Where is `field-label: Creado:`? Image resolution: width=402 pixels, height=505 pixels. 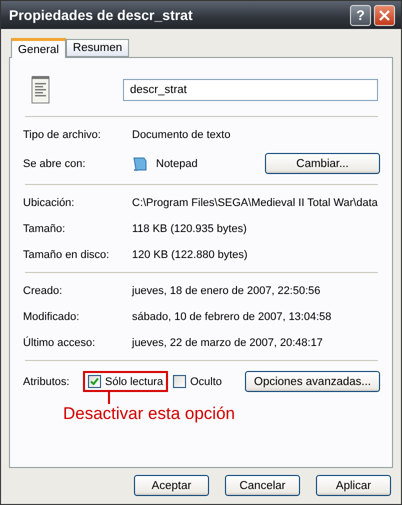 field-label: Creado: is located at coordinates (43, 290).